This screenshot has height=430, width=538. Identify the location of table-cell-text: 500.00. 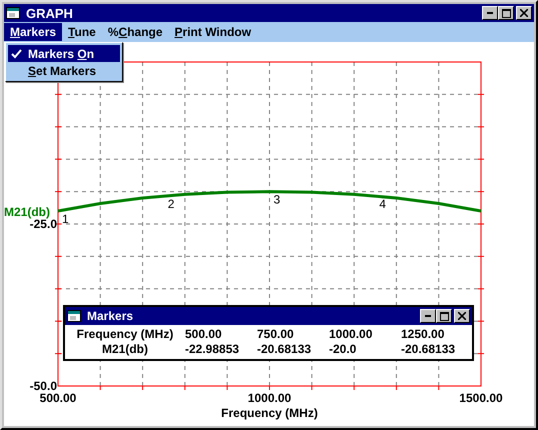
(203, 334).